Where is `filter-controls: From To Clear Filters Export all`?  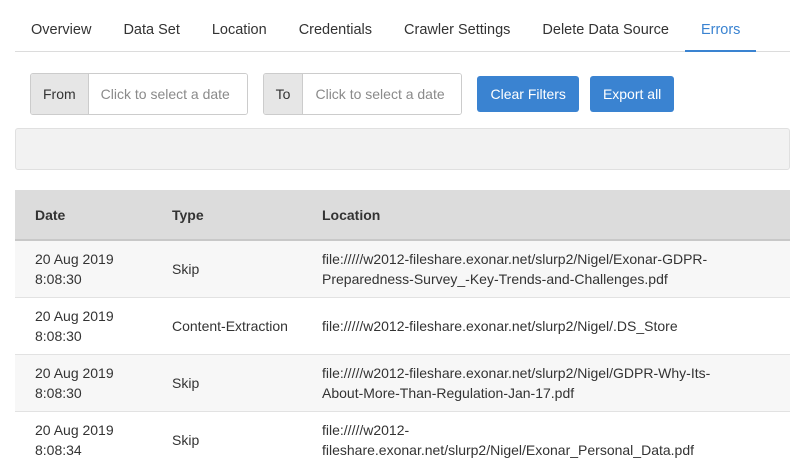
filter-controls: From To Clear Filters Export all is located at coordinates (352, 94).